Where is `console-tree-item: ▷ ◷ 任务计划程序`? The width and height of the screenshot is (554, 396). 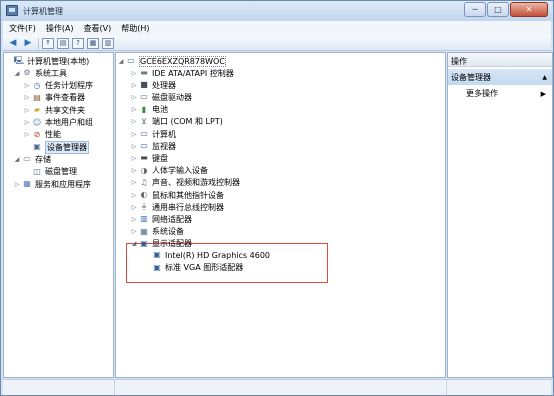
console-tree-item: ▷ ◷ 任务计划程序 is located at coordinates (58, 86).